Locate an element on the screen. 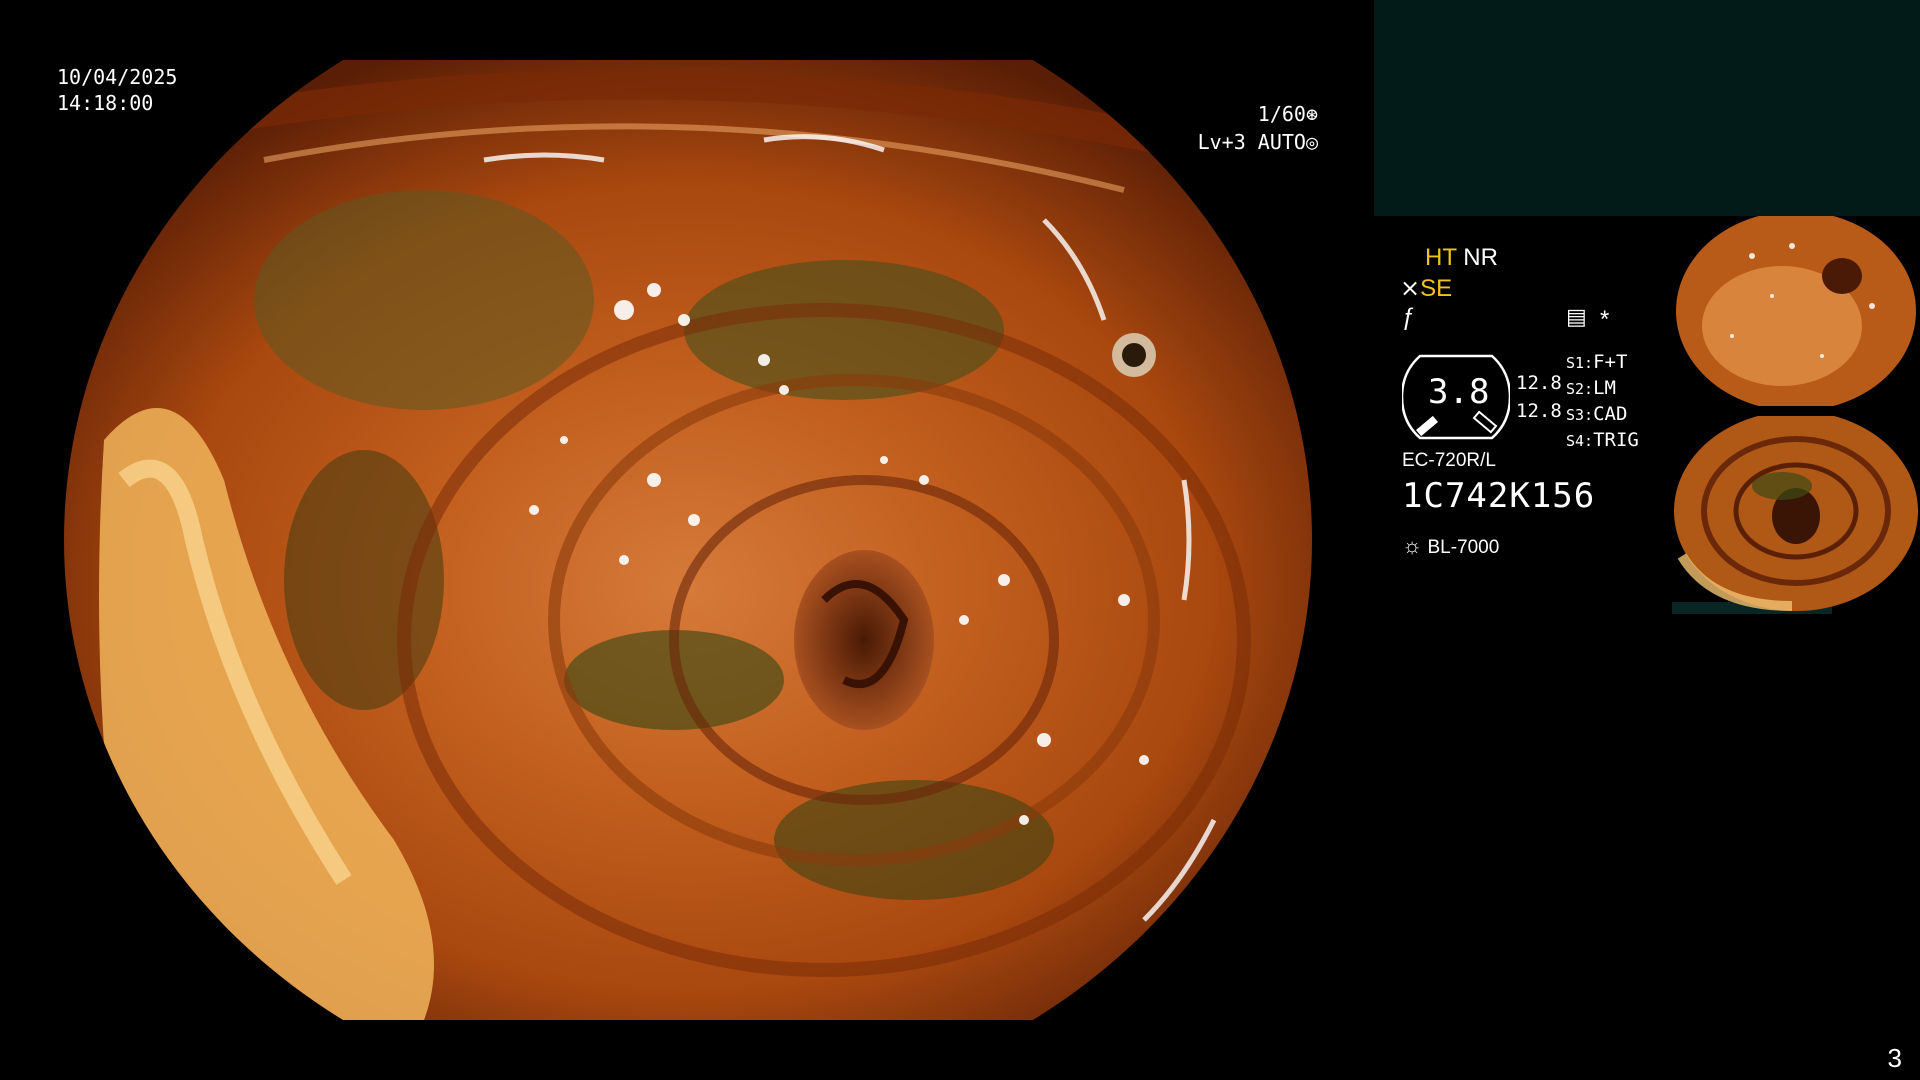 The width and height of the screenshot is (1920, 1080). se-line: ⨯SE is located at coordinates (1426, 288).